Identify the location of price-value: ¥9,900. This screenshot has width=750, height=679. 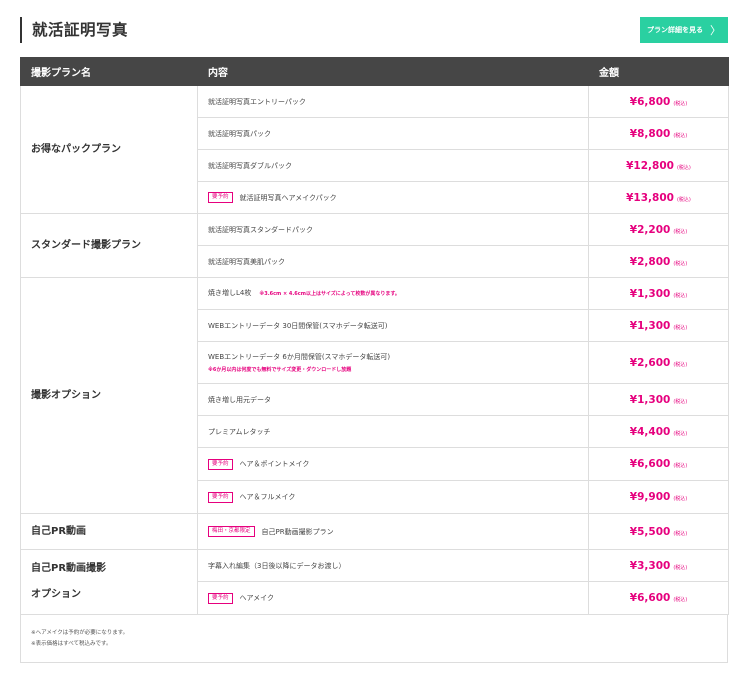
(650, 497).